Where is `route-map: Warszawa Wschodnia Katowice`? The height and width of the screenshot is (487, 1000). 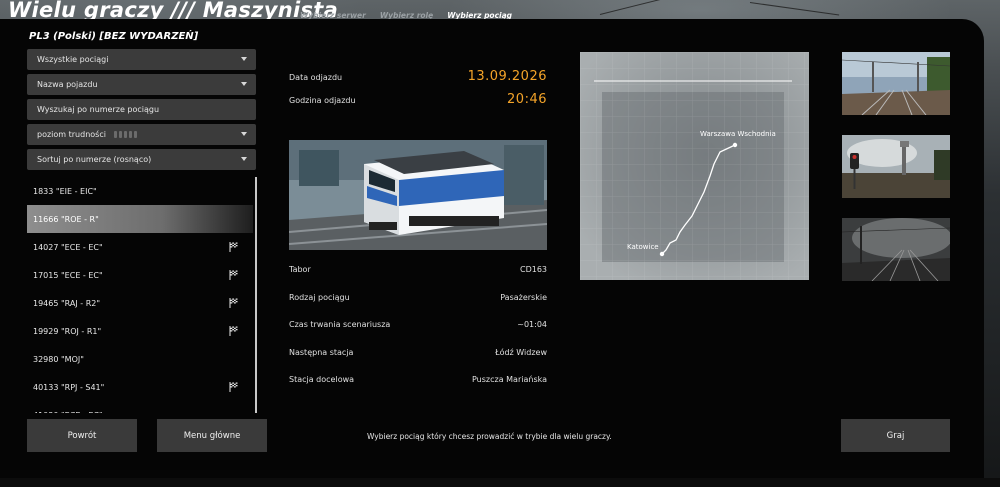 route-map: Warszawa Wschodnia Katowice is located at coordinates (694, 166).